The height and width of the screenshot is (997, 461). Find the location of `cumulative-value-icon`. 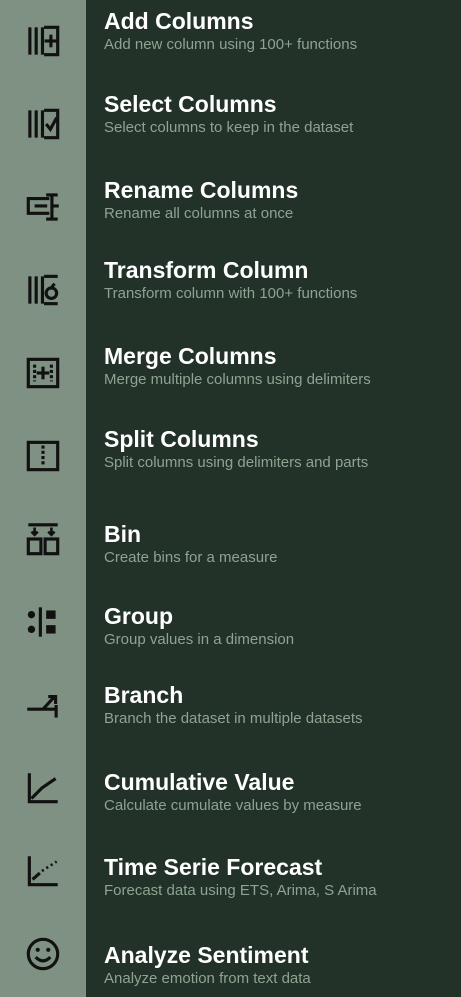

cumulative-value-icon is located at coordinates (43, 788).